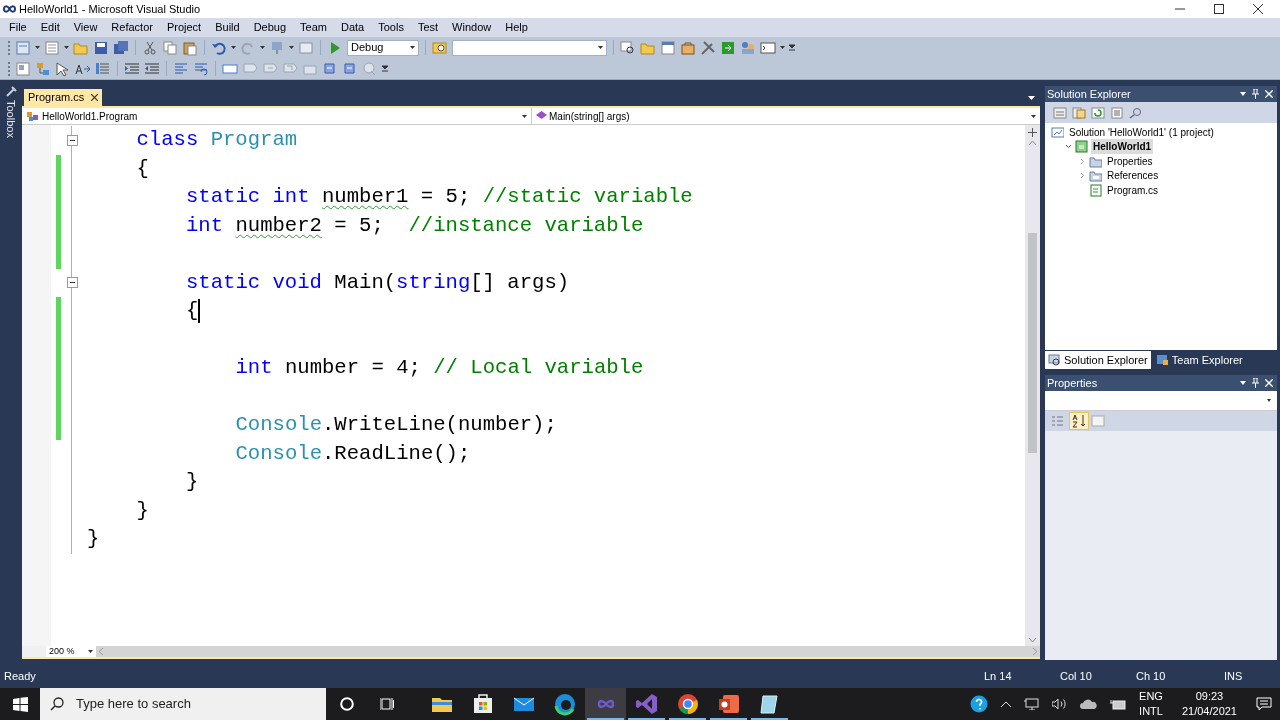 Image resolution: width=1280 pixels, height=720 pixels. What do you see at coordinates (472, 27) in the screenshot?
I see `menu-item: Window` at bounding box center [472, 27].